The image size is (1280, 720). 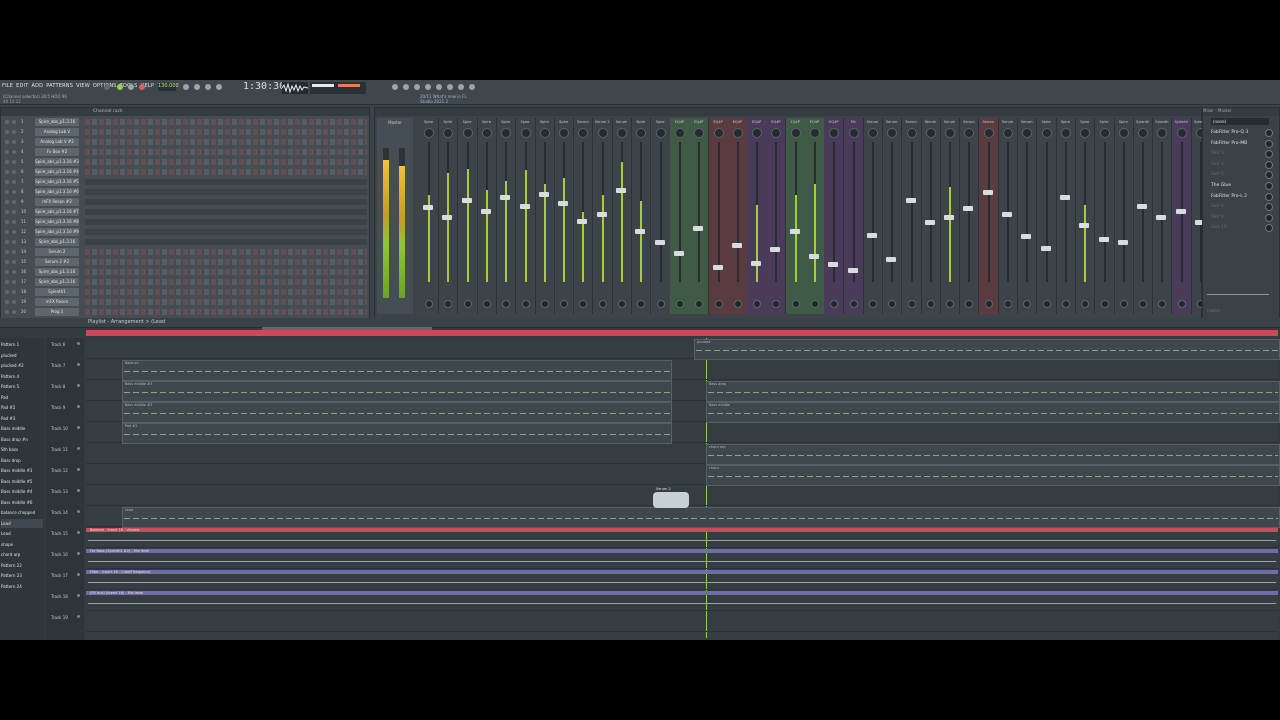 I want to click on help-icon, so click(x=428, y=87).